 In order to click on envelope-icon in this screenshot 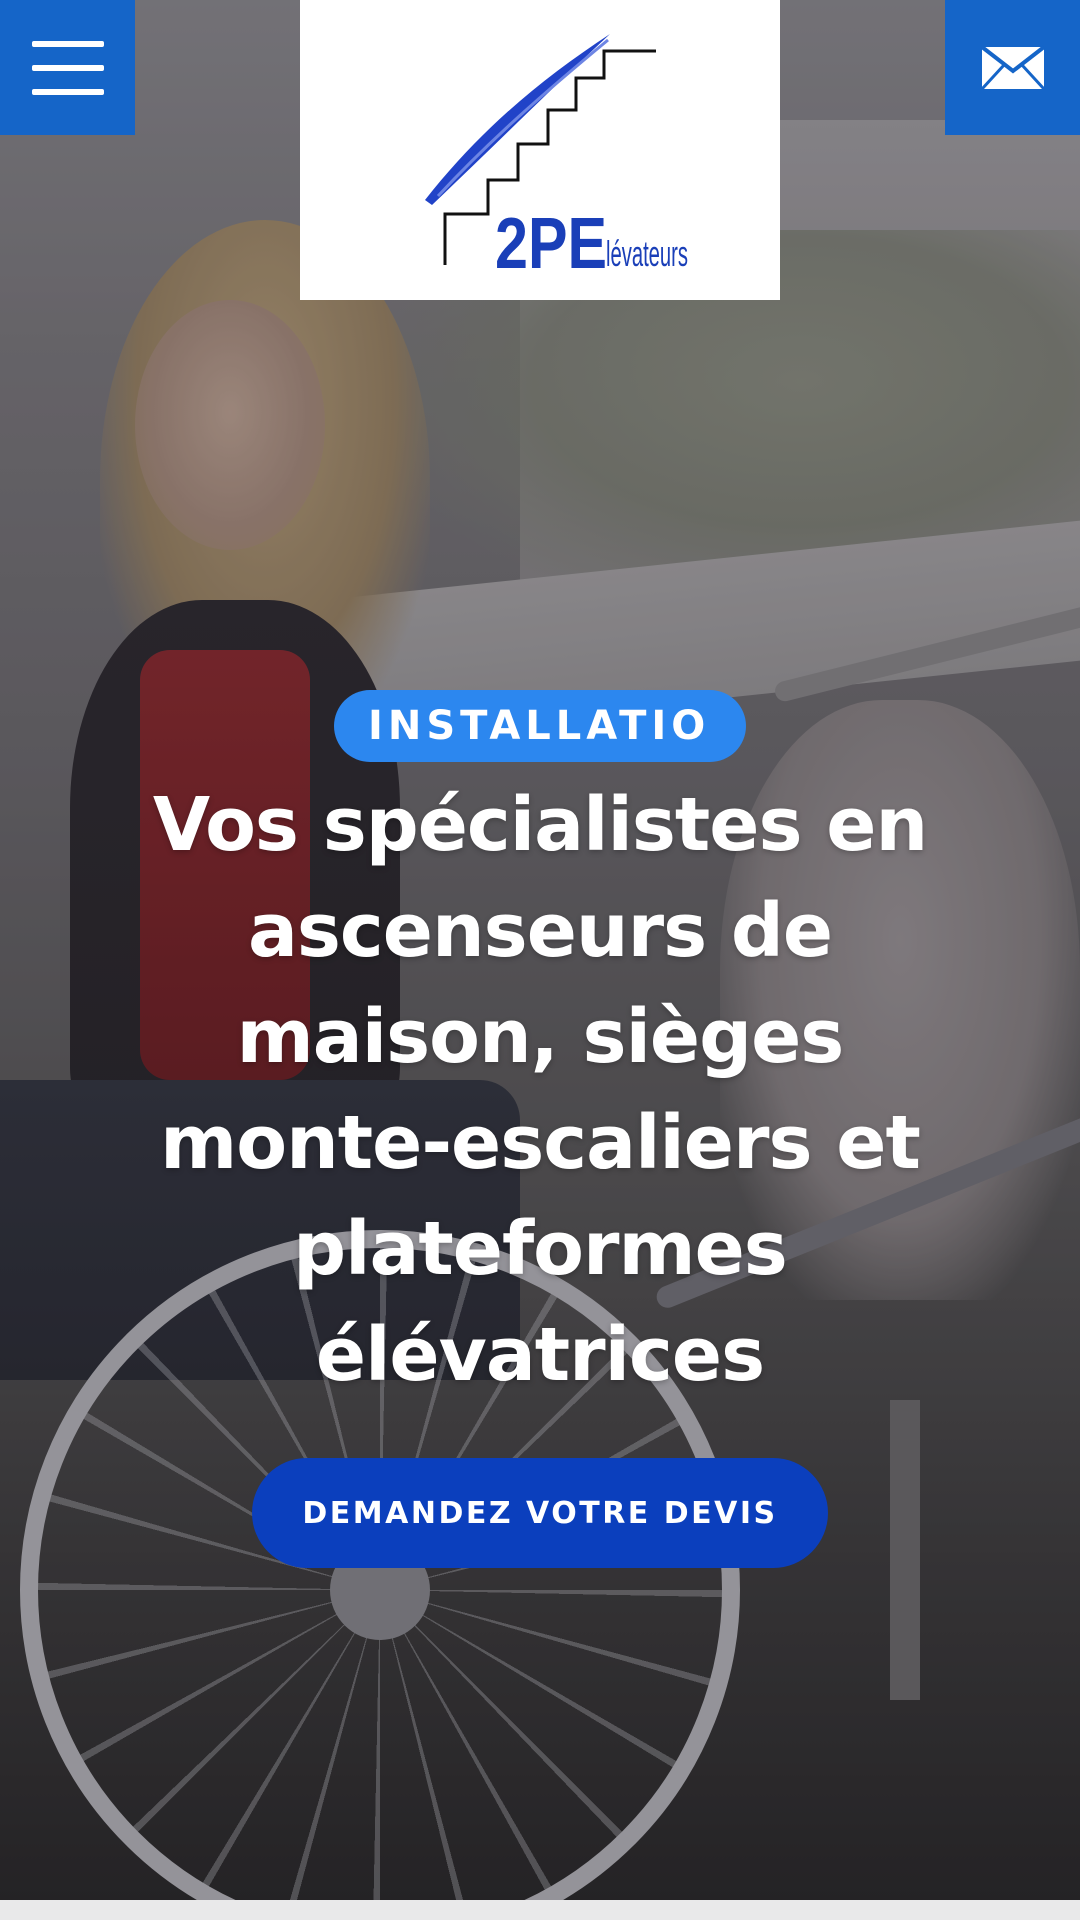, I will do `click(1012, 67)`.